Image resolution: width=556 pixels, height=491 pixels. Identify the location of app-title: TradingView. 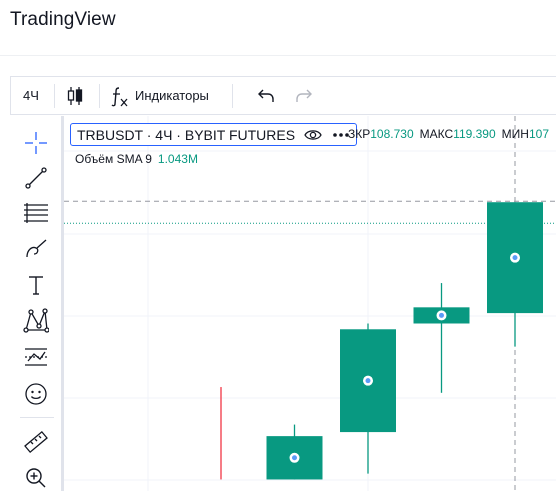
(63, 19).